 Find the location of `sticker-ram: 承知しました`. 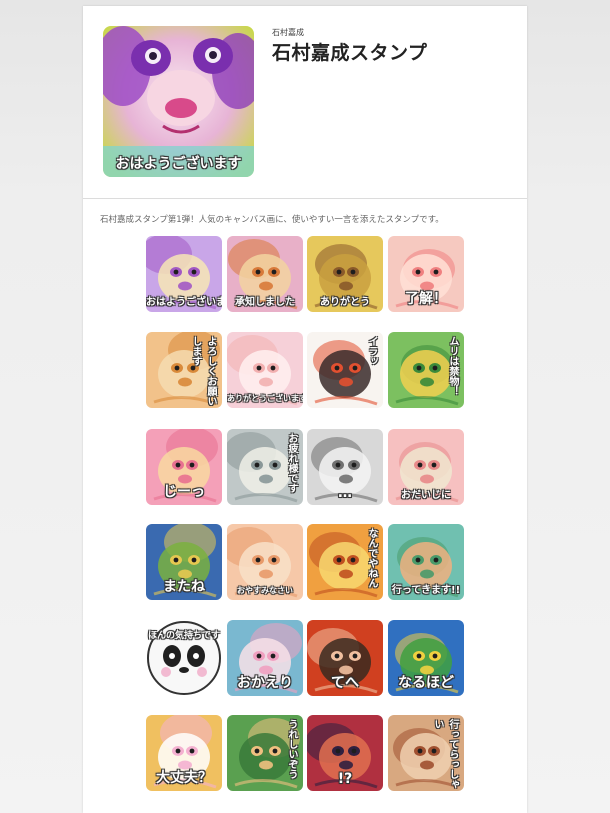

sticker-ram: 承知しました is located at coordinates (265, 274).